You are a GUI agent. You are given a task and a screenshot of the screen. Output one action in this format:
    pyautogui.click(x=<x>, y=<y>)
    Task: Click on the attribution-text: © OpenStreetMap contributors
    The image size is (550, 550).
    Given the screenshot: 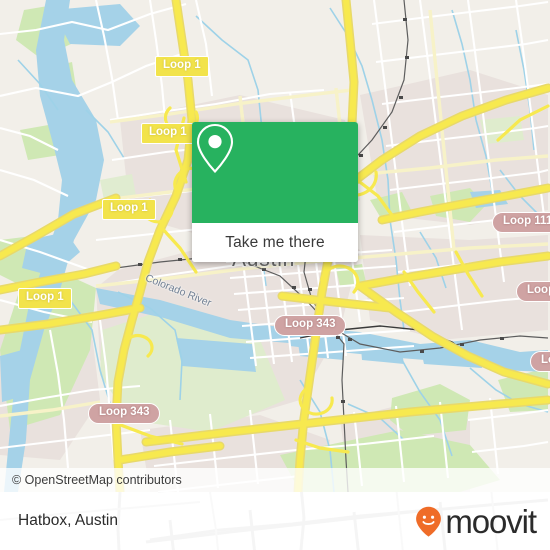 What is the action you would take?
    pyautogui.click(x=97, y=480)
    